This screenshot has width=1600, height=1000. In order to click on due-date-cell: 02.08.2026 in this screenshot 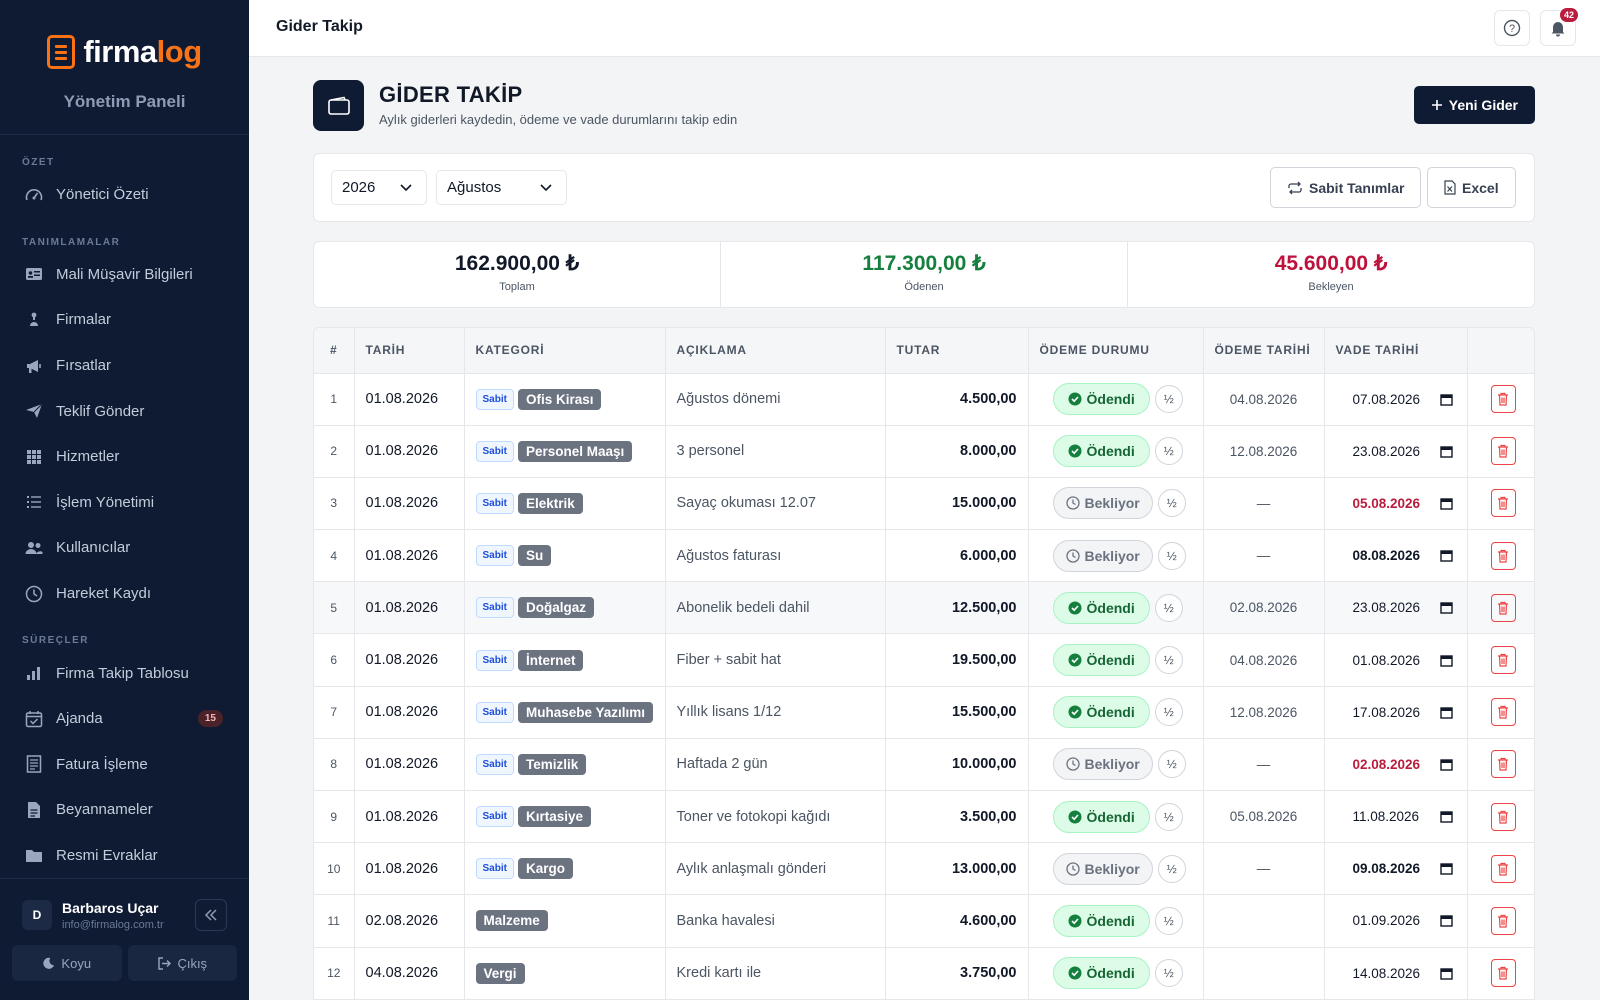, I will do `click(1396, 765)`.